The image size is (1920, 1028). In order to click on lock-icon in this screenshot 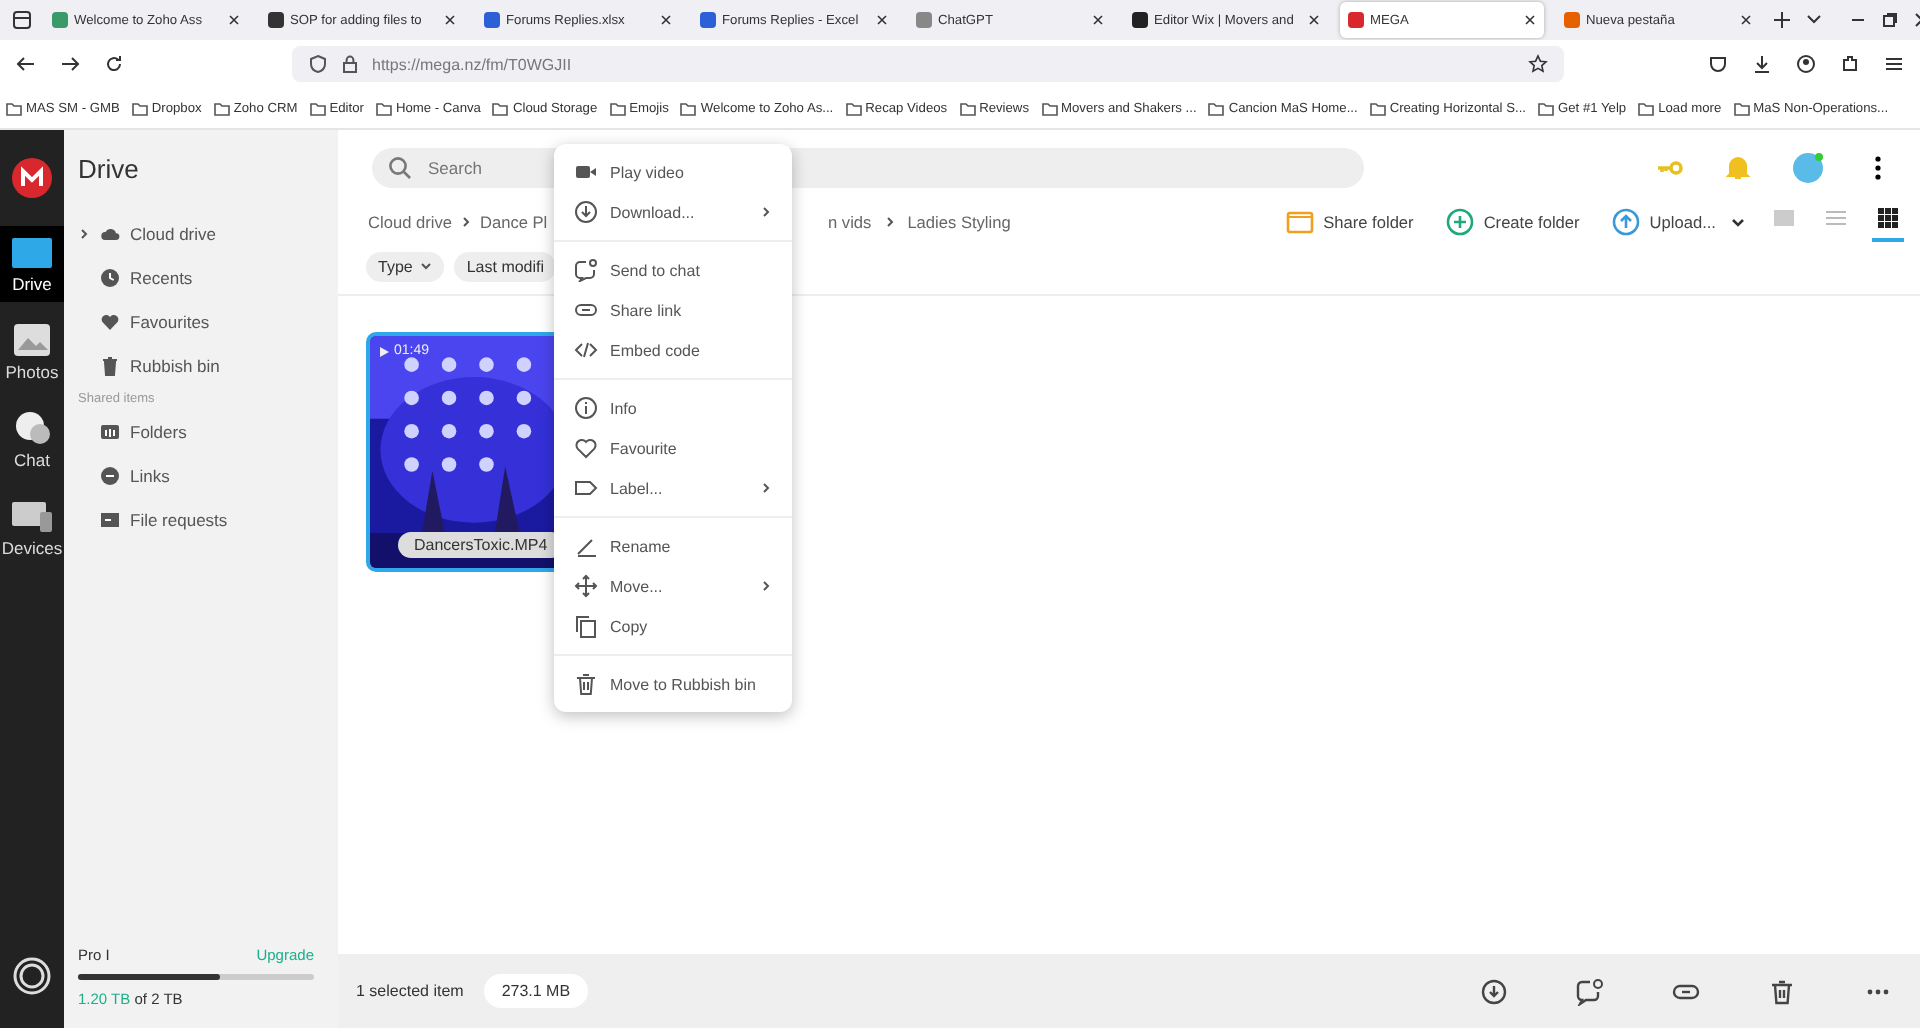, I will do `click(350, 64)`.